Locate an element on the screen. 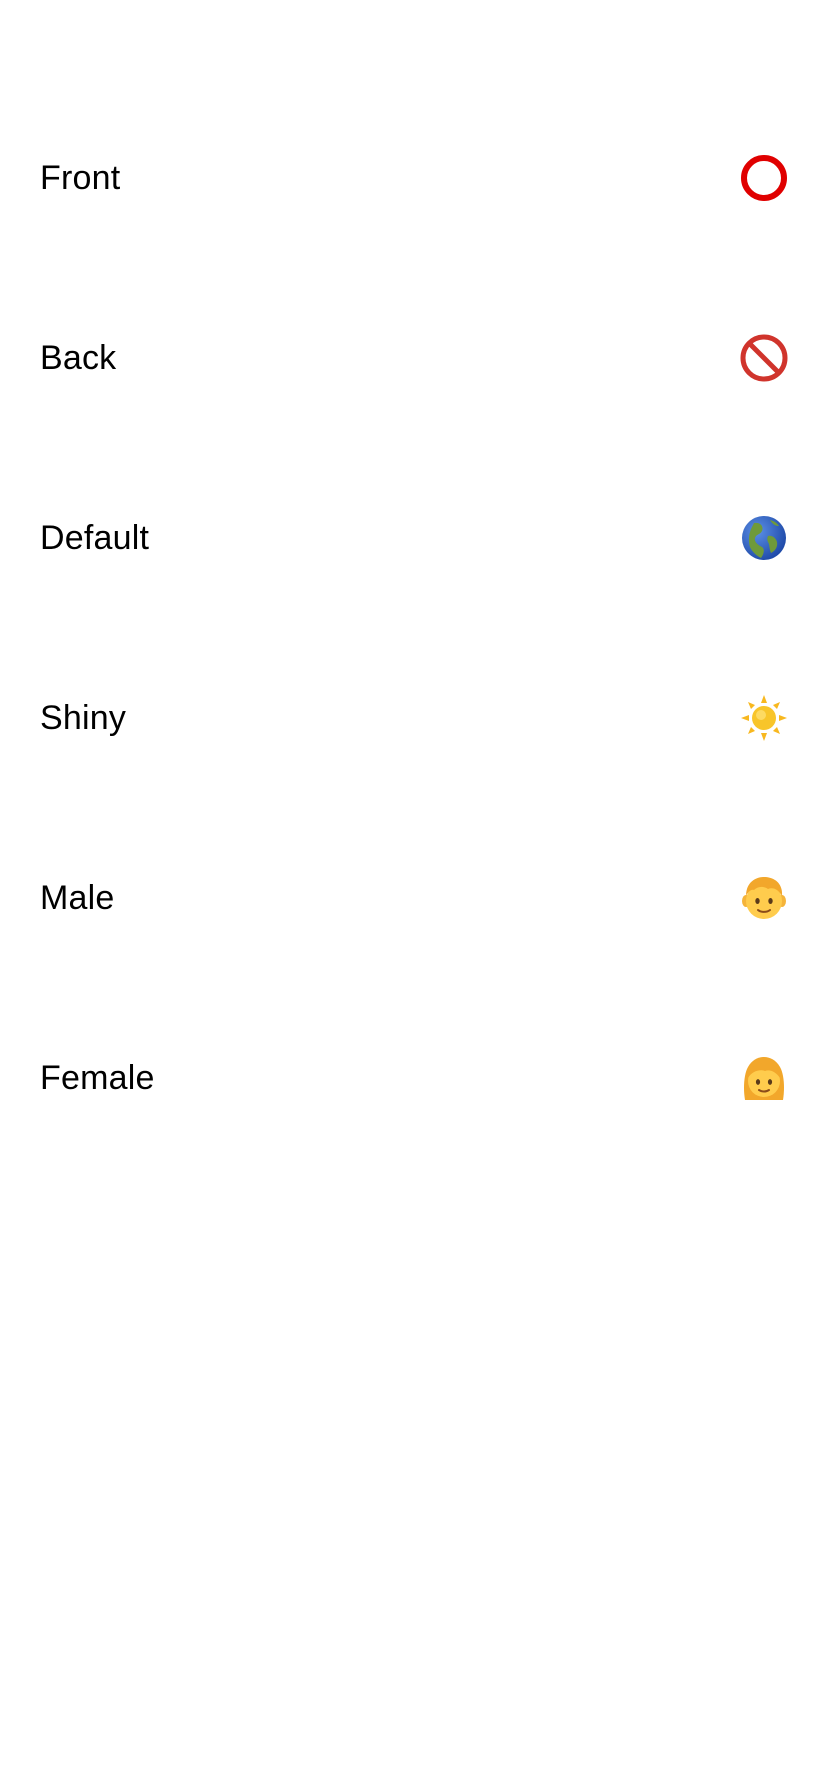  option-row-default: Default is located at coordinates (414, 538).